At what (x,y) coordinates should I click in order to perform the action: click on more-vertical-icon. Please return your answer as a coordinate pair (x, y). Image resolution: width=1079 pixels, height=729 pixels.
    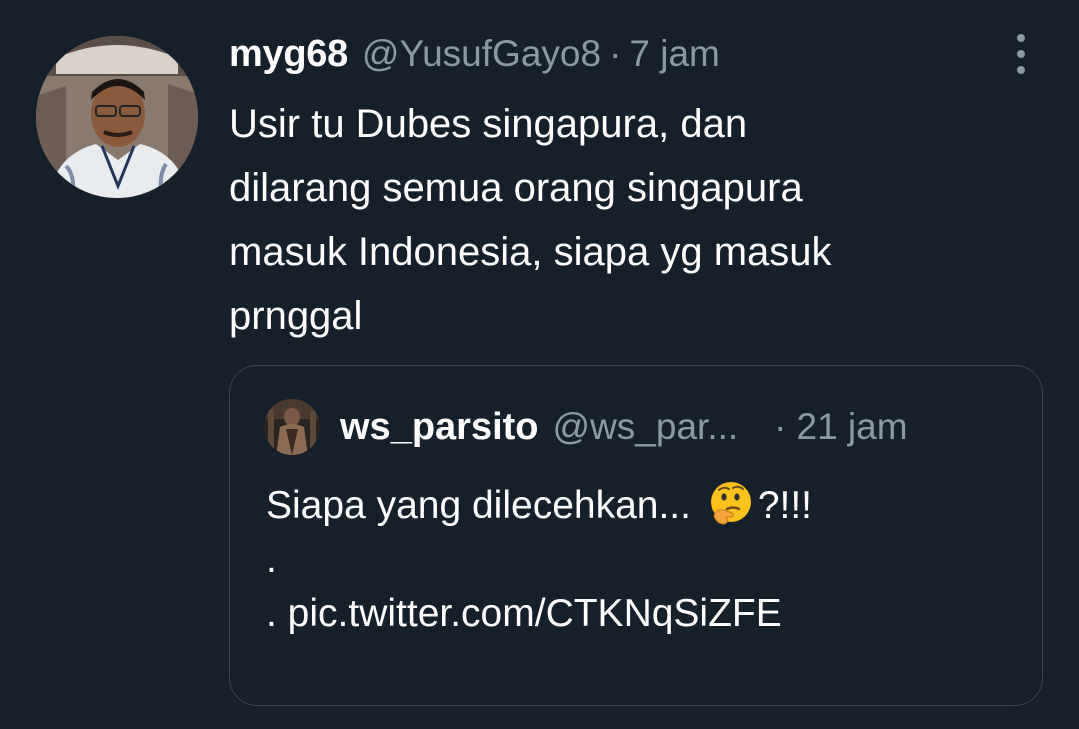
    Looking at the image, I should click on (1021, 54).